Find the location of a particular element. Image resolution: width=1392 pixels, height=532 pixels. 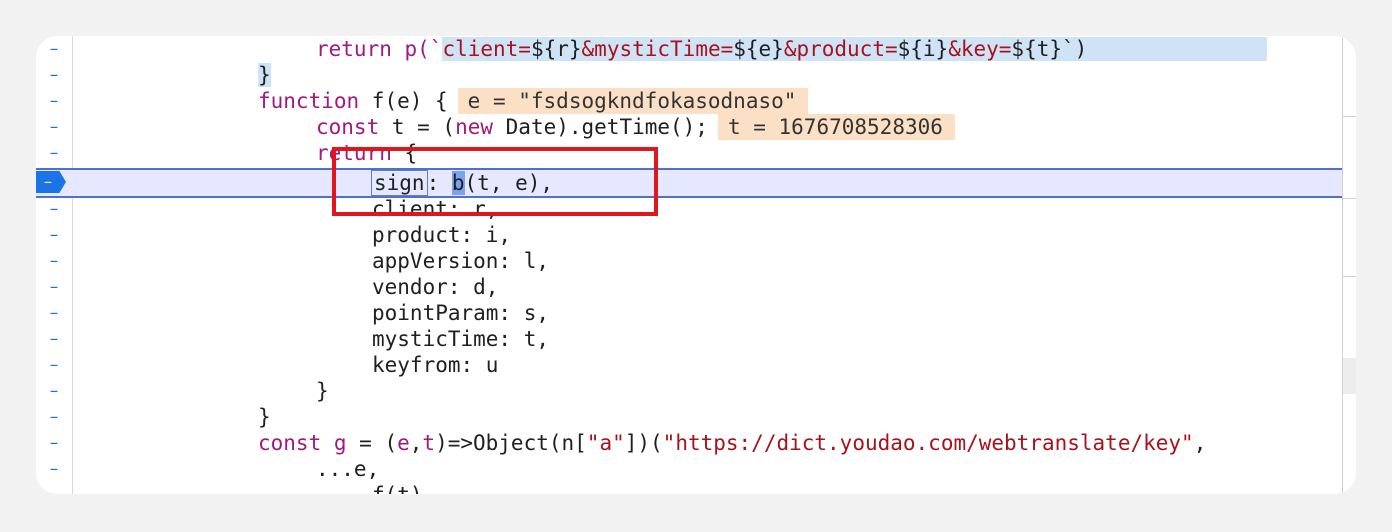

breakpoint-marker: – is located at coordinates (51, 182).